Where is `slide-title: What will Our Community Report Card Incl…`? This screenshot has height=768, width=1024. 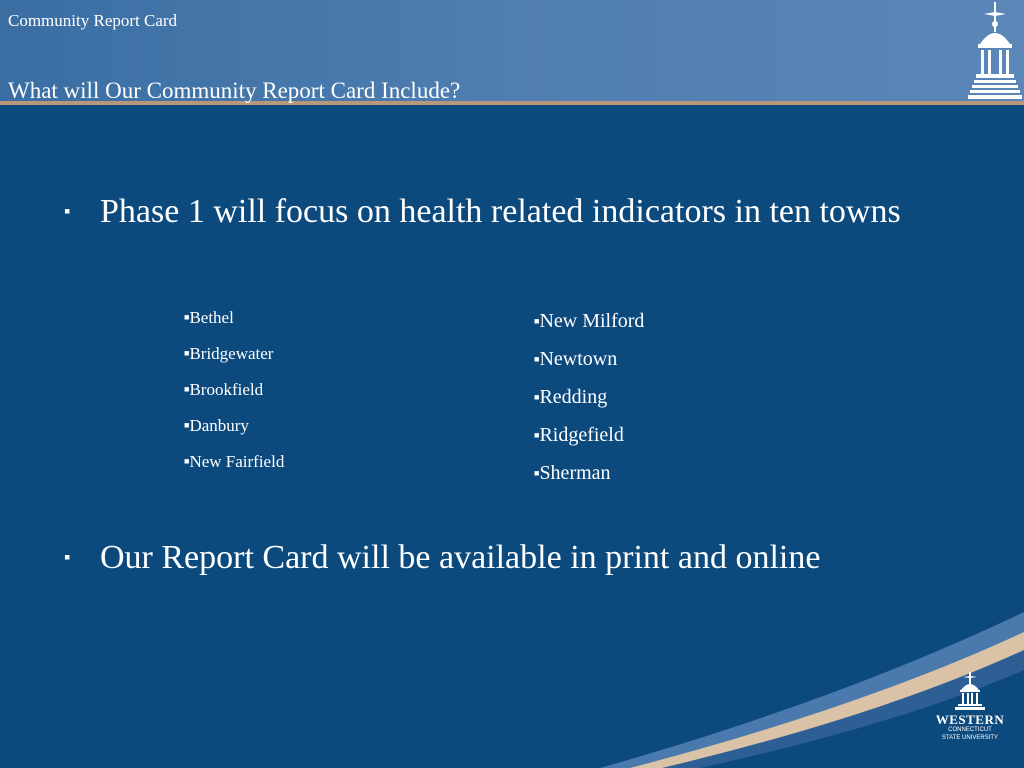
slide-title: What will Our Community Report Card Incl… is located at coordinates (234, 90).